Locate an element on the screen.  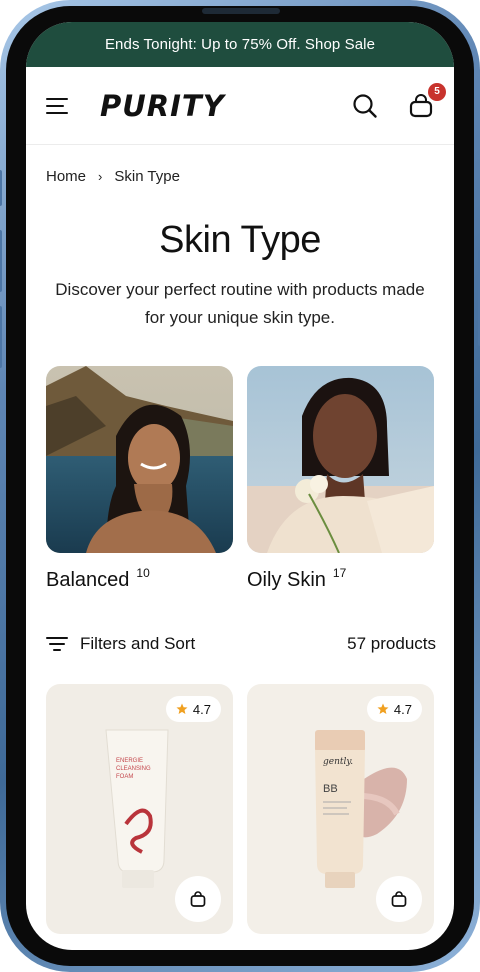
category-label: Oily Skin is located at coordinates (286, 580).